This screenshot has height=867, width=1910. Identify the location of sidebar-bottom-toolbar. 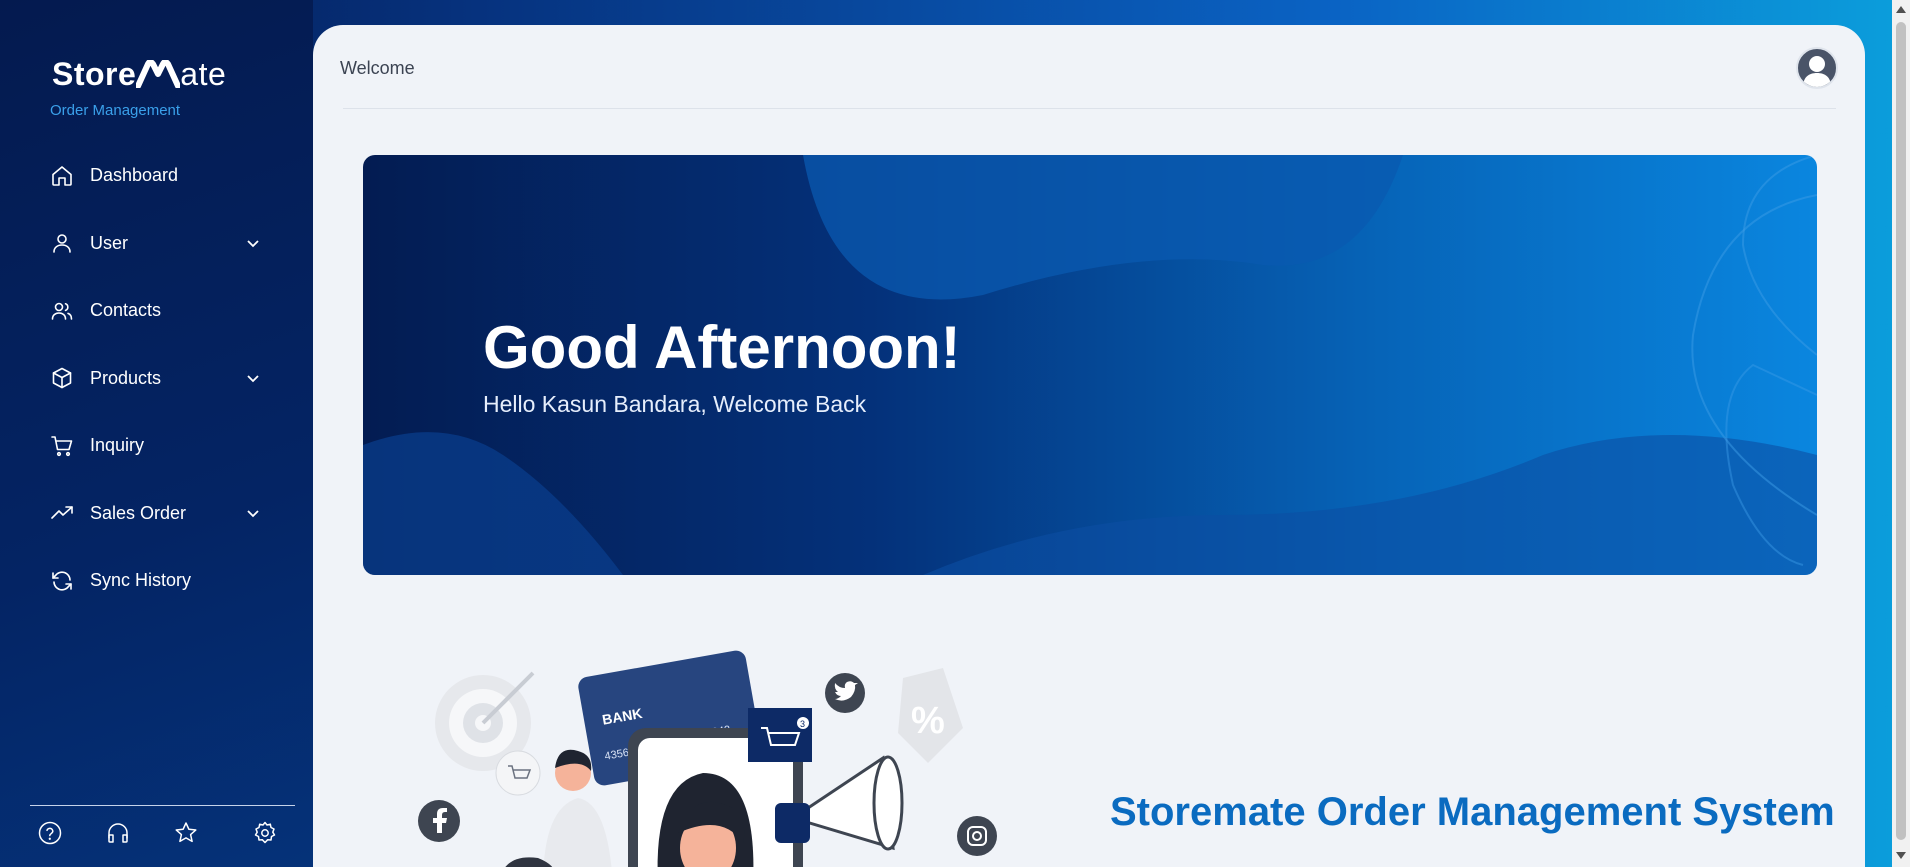
(156, 835).